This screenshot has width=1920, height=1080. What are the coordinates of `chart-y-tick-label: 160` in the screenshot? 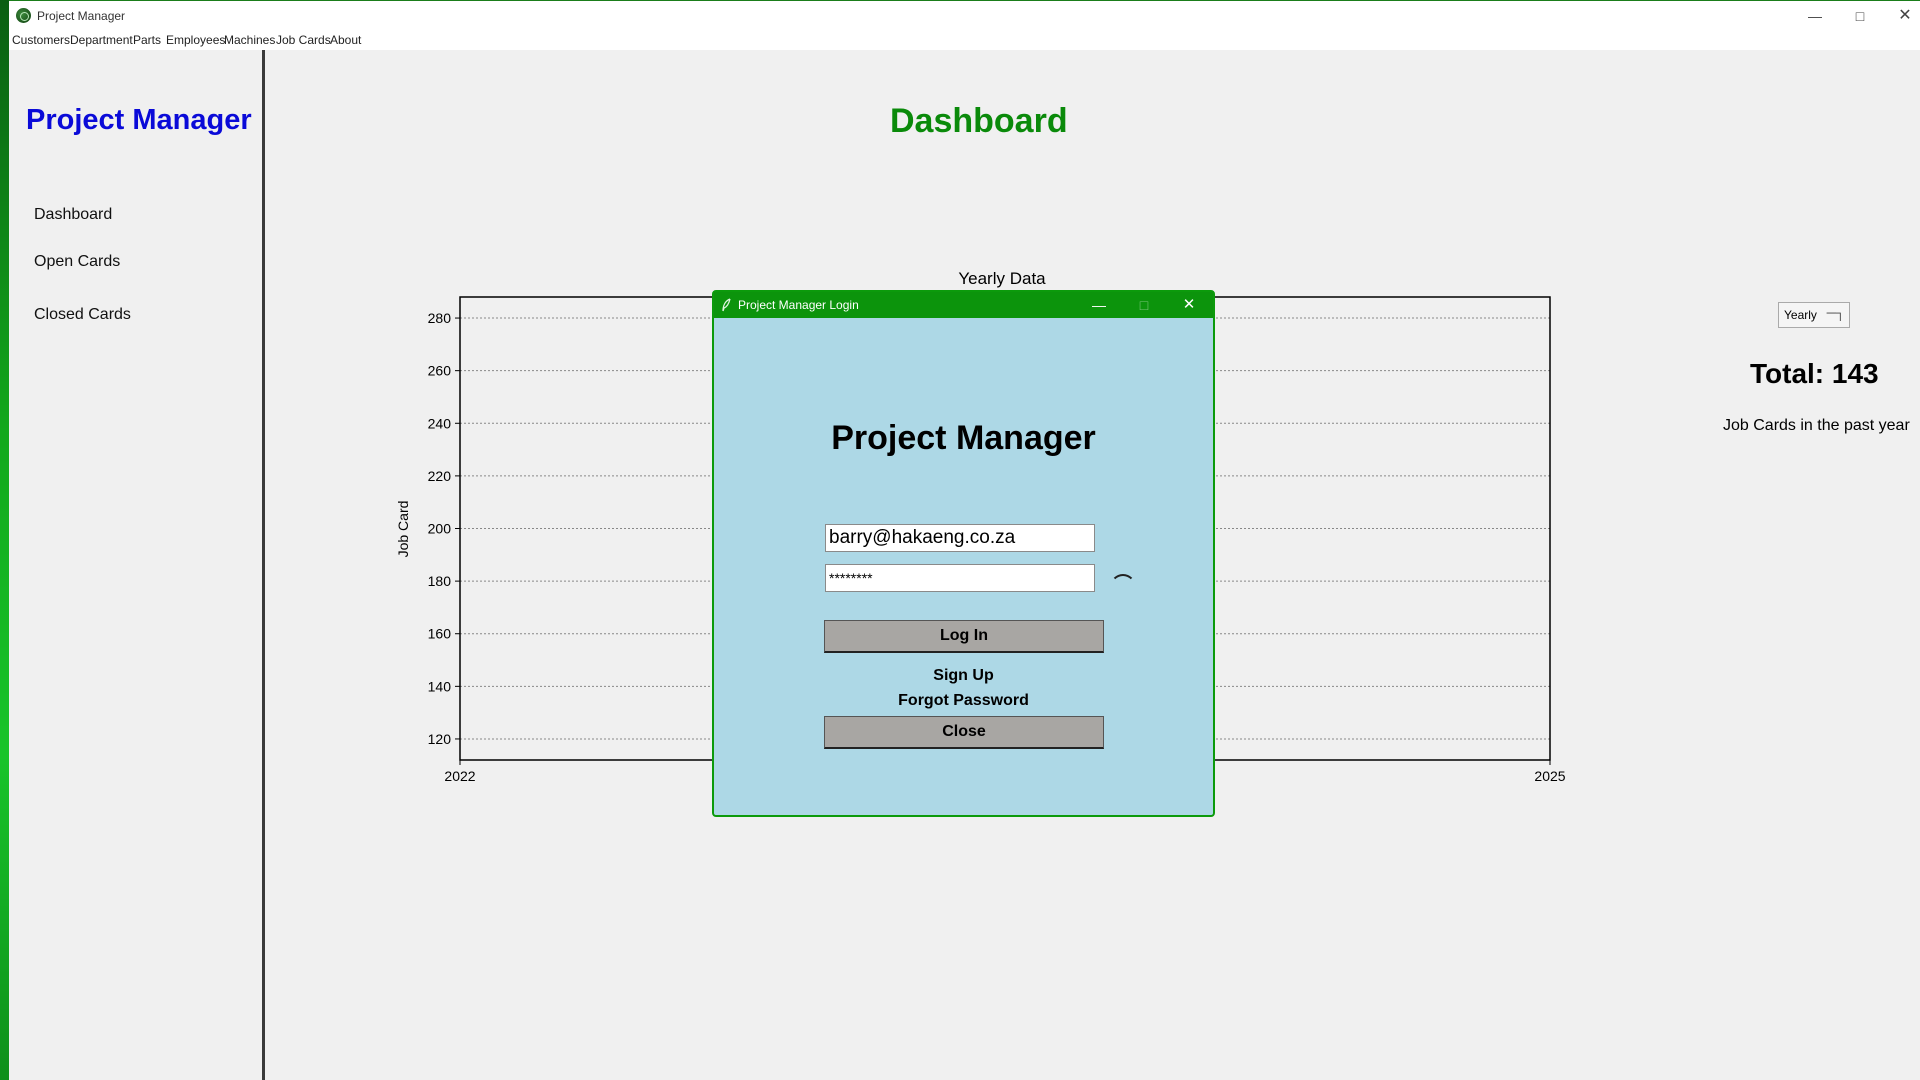 It's located at (440, 634).